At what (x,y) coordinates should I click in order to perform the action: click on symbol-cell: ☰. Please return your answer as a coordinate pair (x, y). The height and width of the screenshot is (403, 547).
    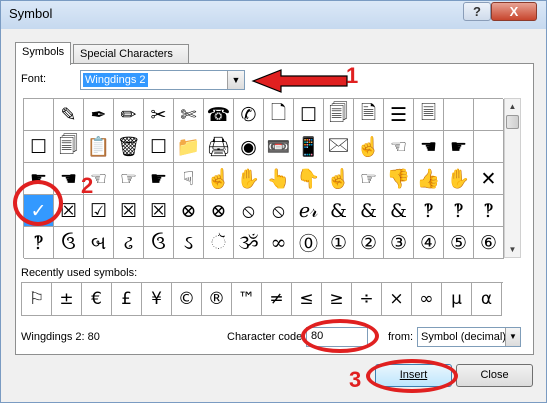
    Looking at the image, I should click on (399, 115).